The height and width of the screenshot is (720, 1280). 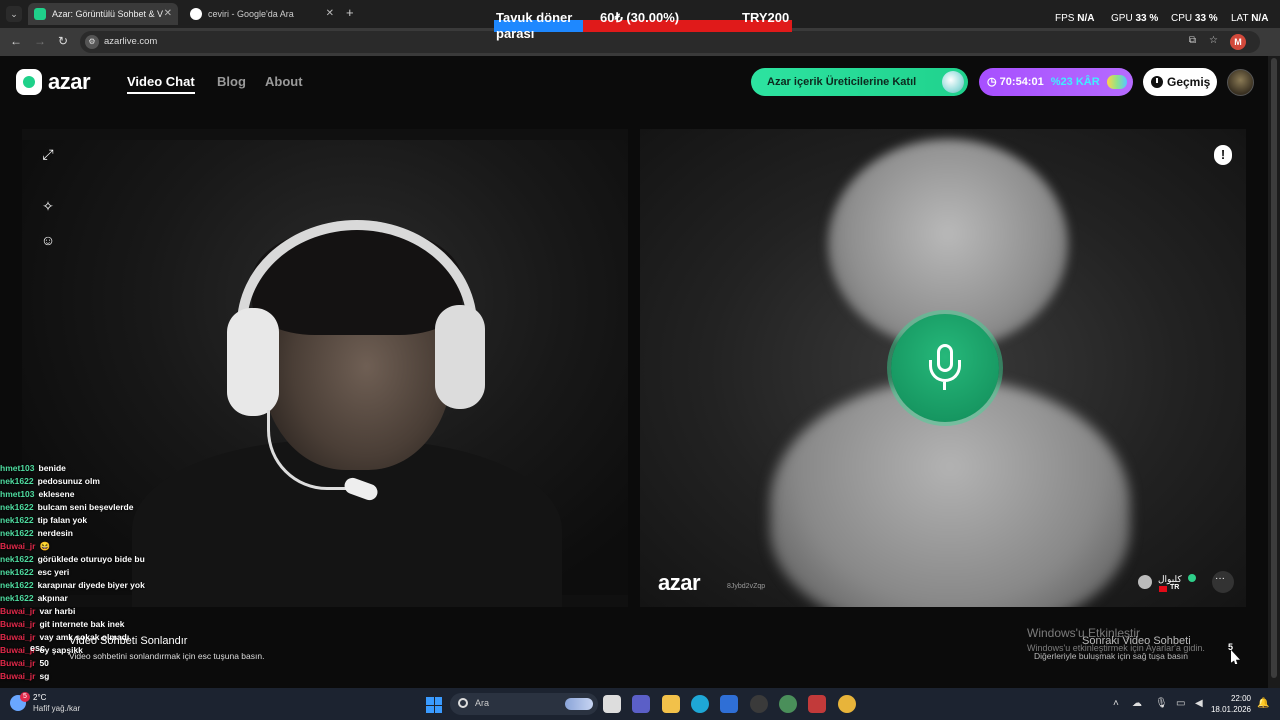 I want to click on timer-icon: ◷, so click(x=992, y=82).